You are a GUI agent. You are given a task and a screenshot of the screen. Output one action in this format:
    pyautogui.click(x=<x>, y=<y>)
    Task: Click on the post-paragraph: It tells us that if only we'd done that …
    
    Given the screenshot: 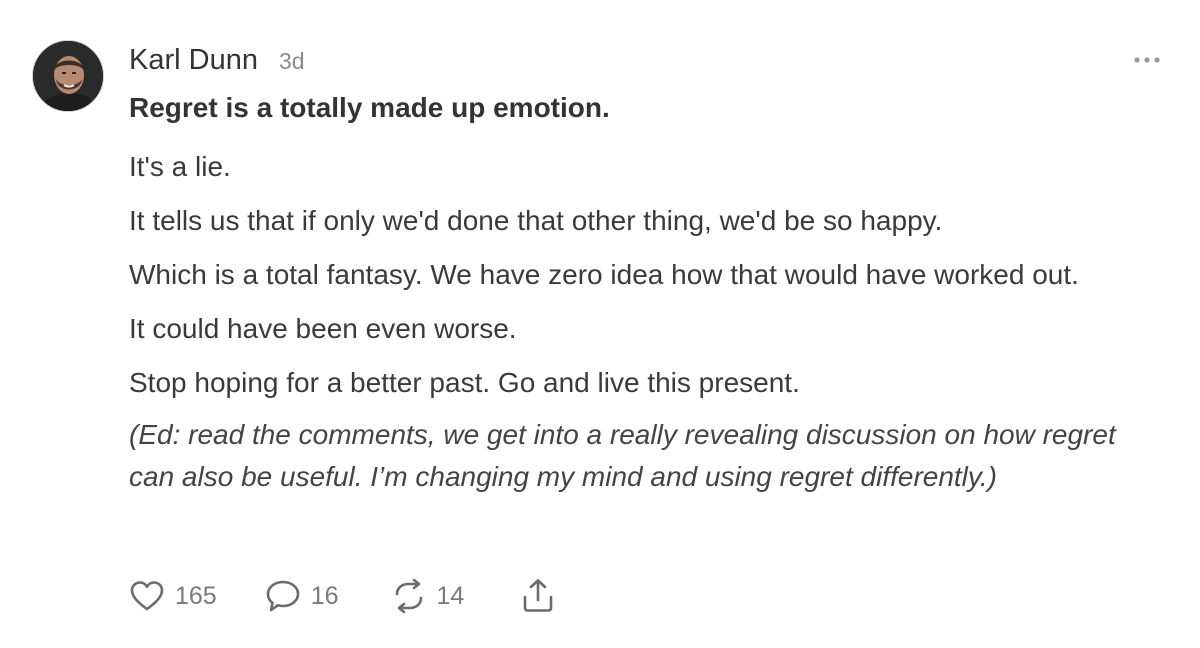 What is the action you would take?
    pyautogui.click(x=536, y=220)
    